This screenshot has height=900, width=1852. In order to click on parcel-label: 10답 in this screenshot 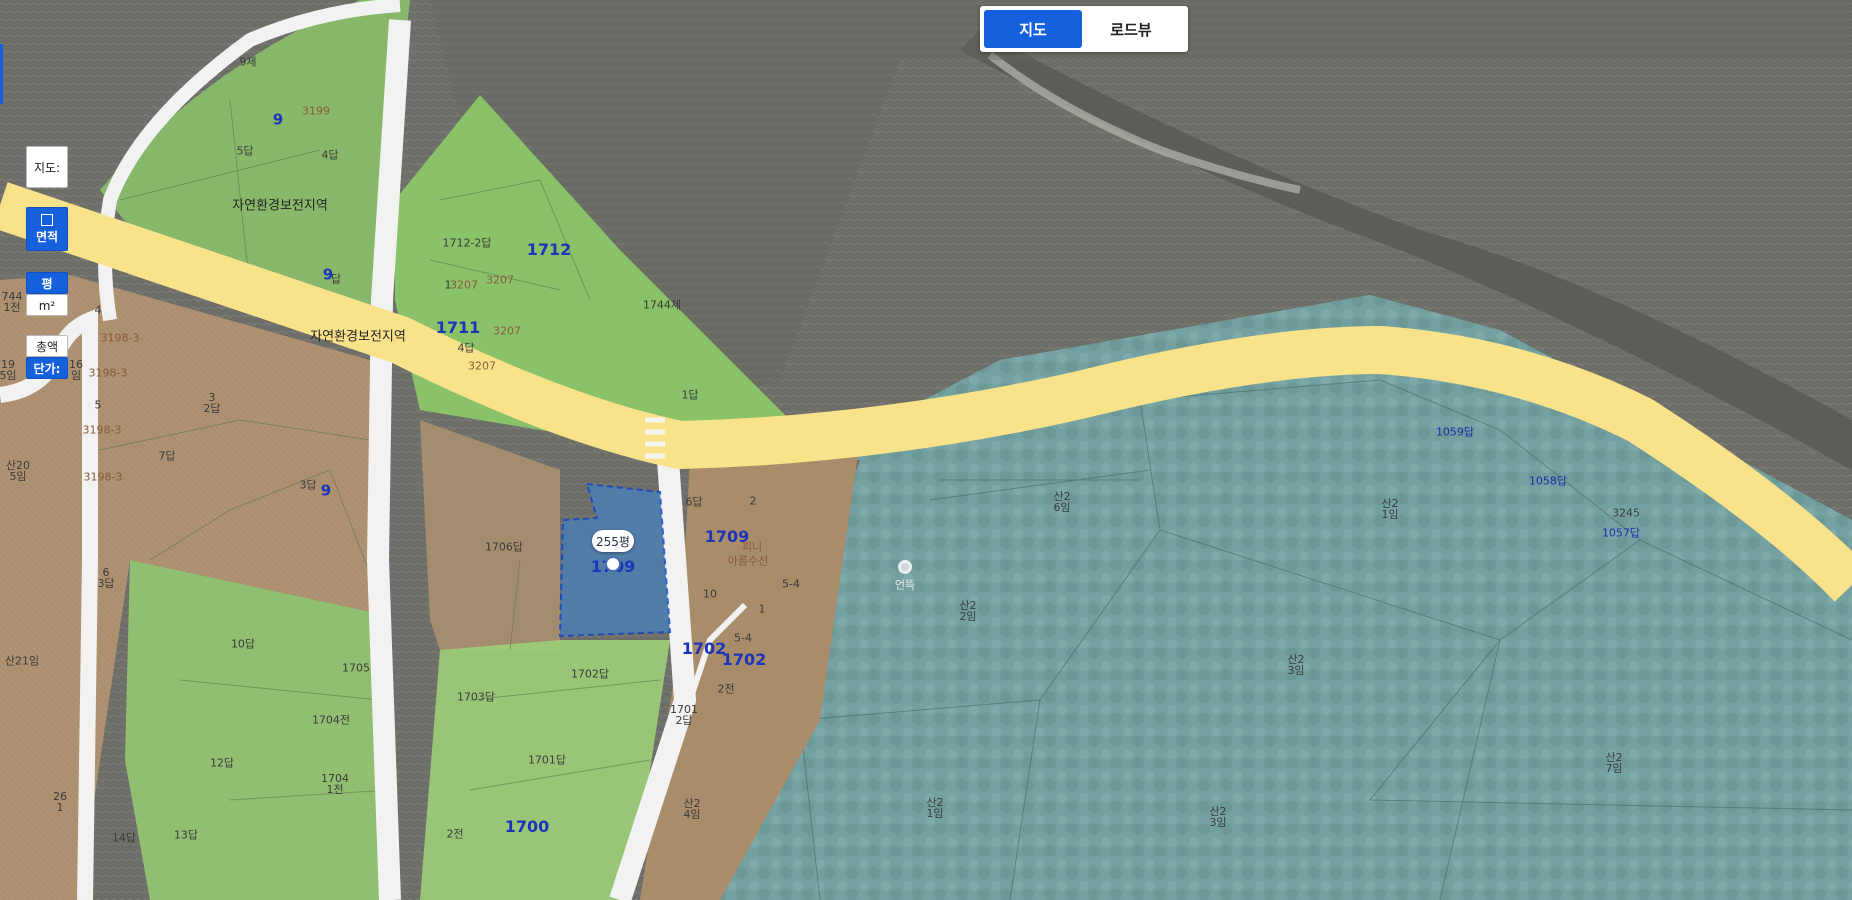, I will do `click(243, 644)`.